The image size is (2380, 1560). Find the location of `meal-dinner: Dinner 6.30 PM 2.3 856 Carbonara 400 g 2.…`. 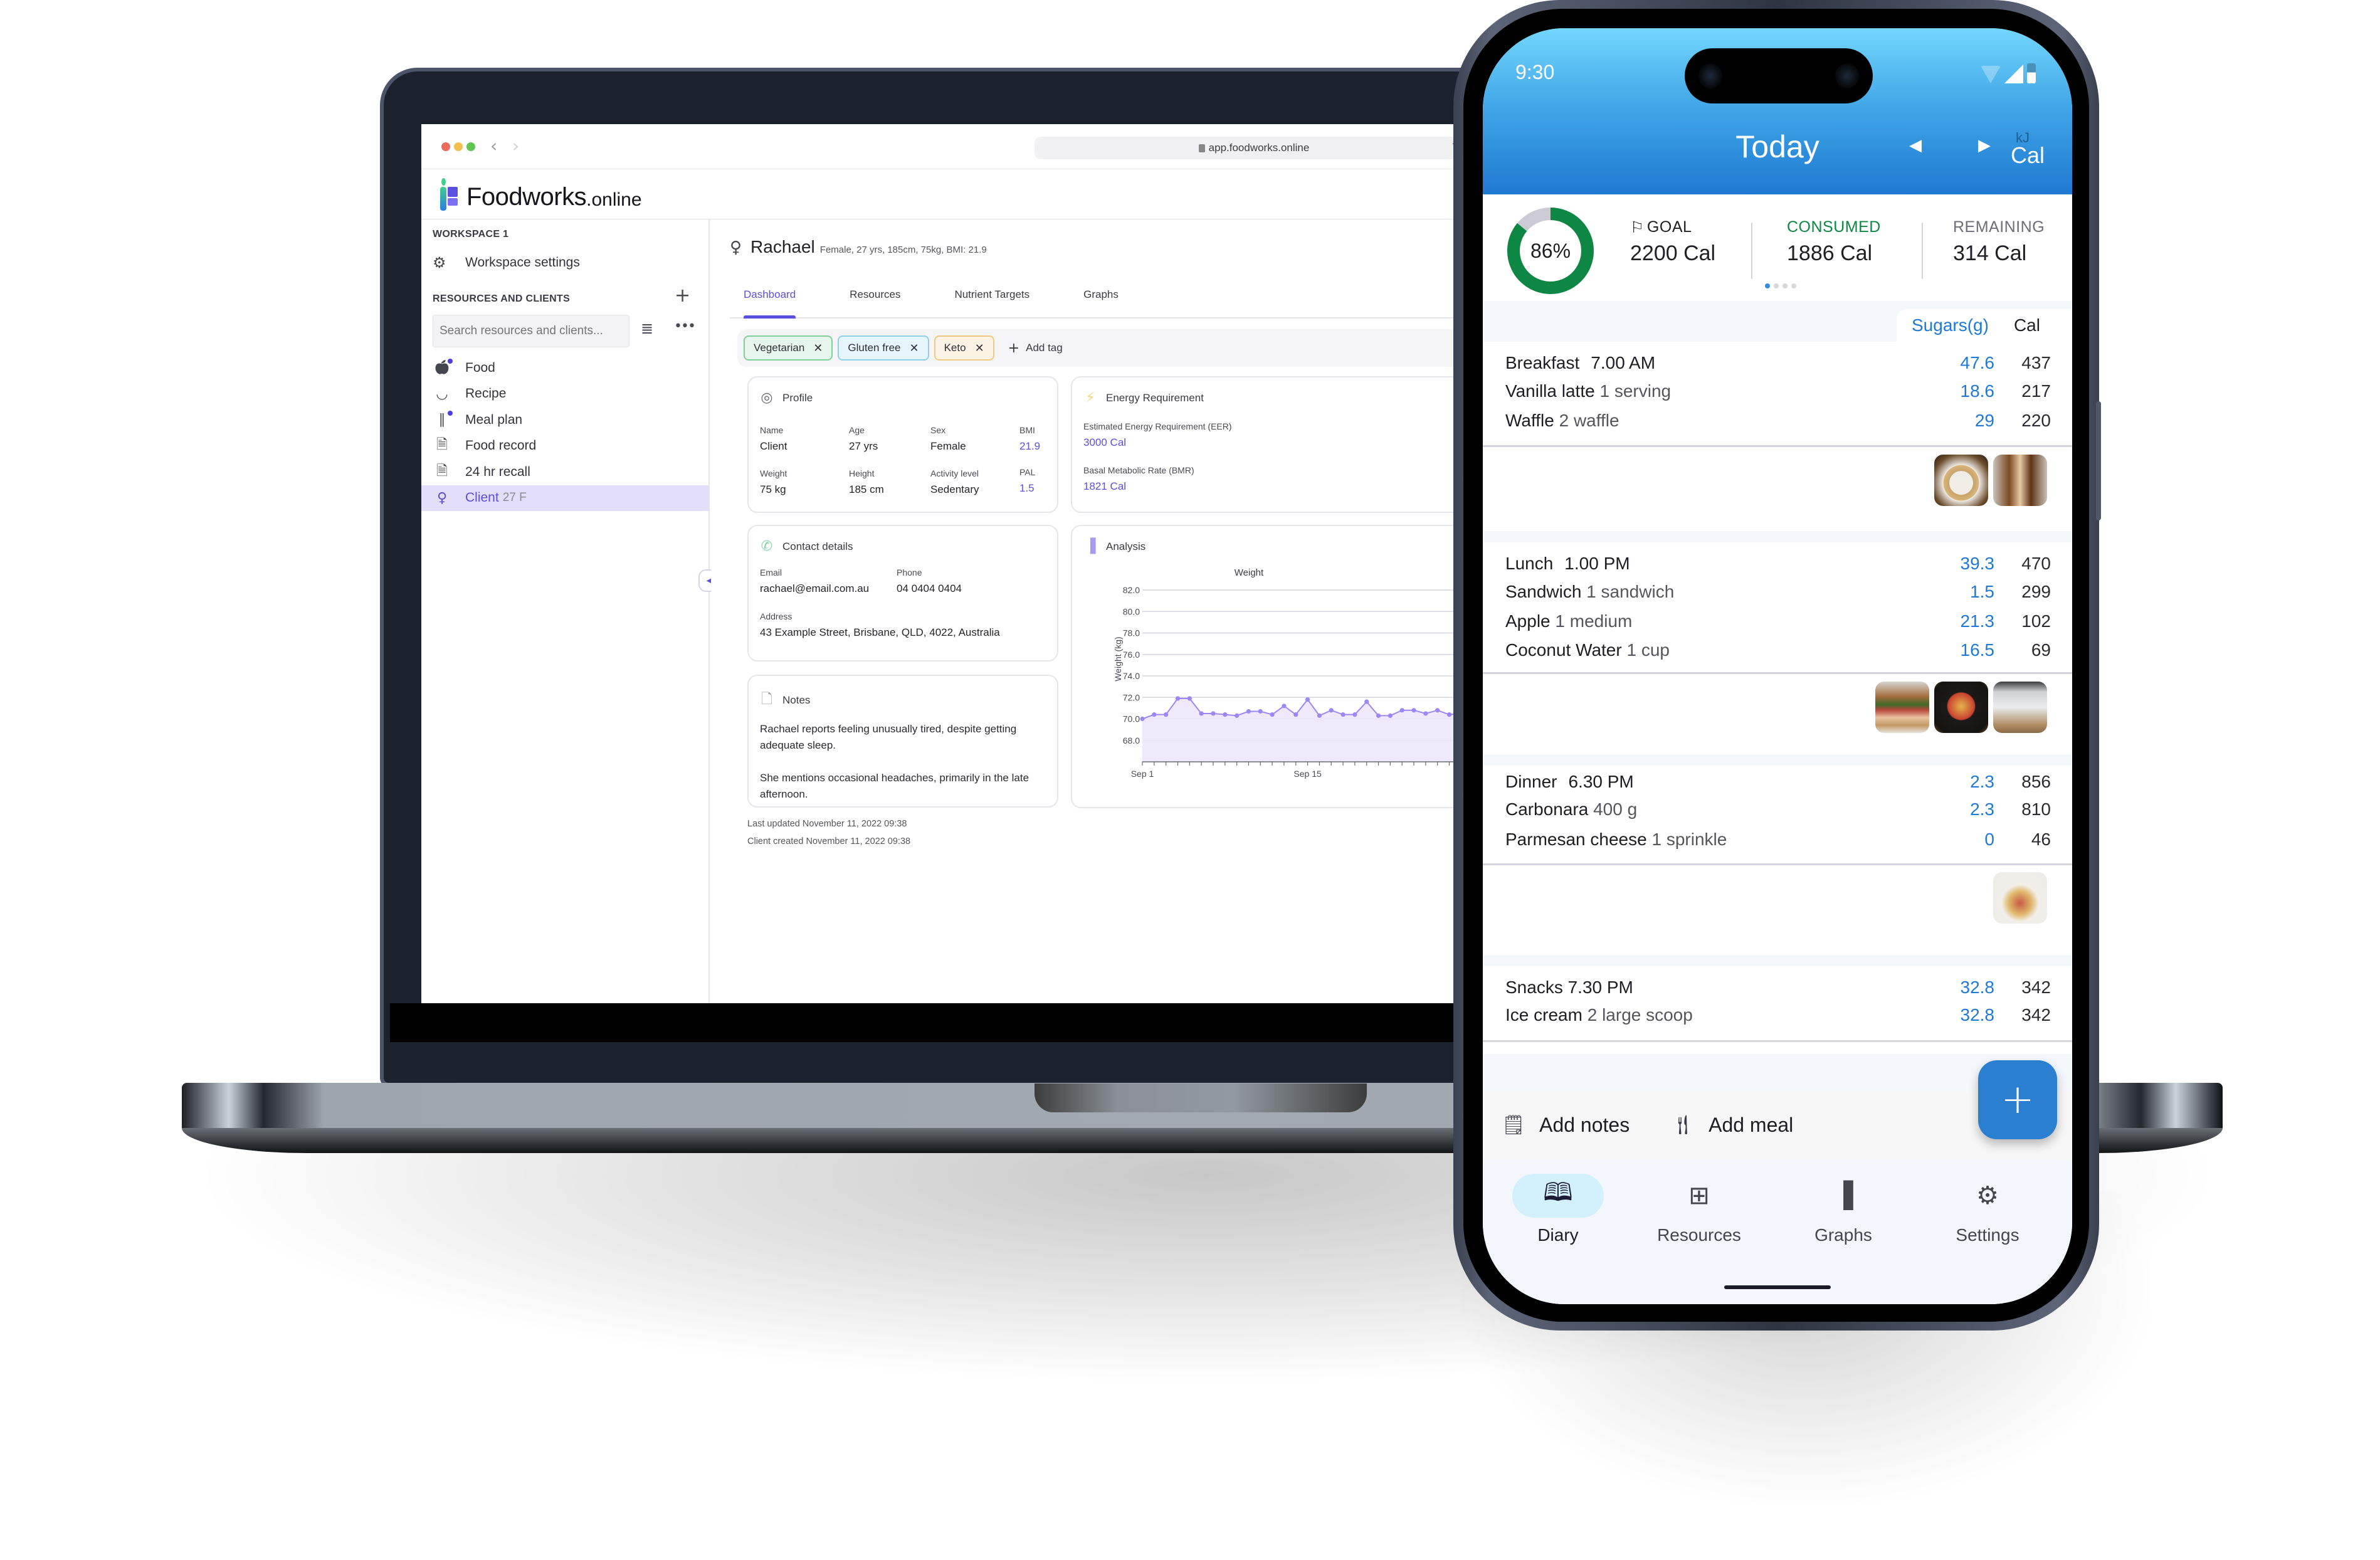

meal-dinner: Dinner 6.30 PM 2.3 856 Carbonara 400 g 2.… is located at coordinates (1778, 860).